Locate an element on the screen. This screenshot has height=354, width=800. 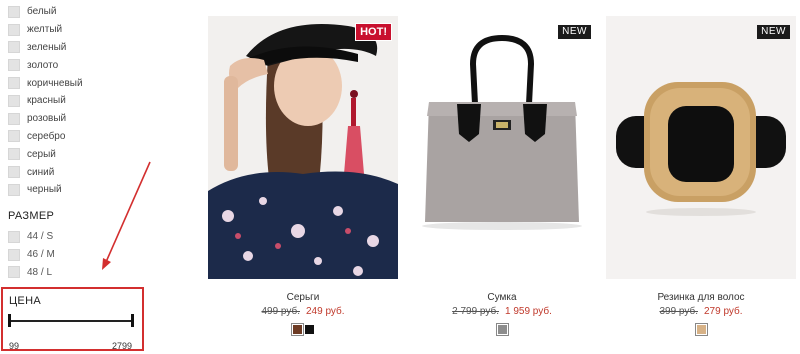
color-filter-brown: коричневый is located at coordinates (45, 83).